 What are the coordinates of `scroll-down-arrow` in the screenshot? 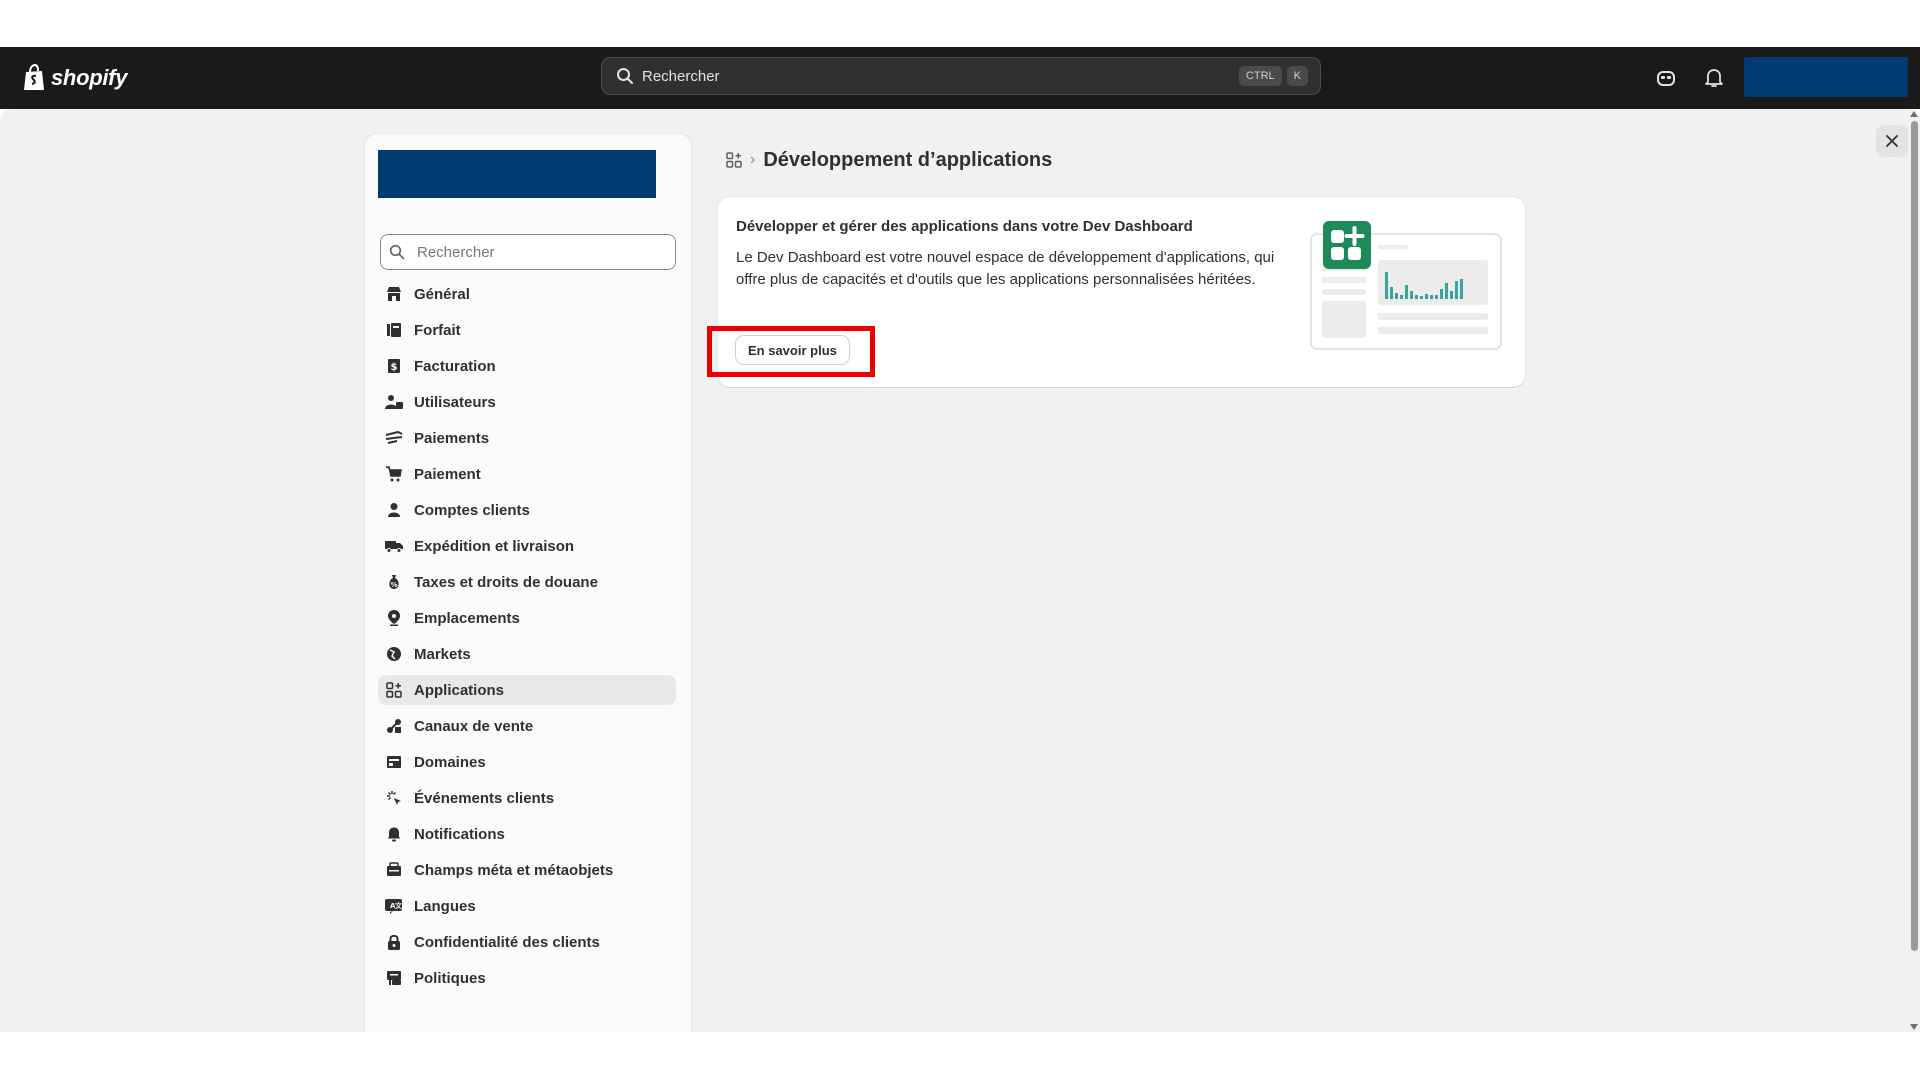 It's located at (1914, 1027).